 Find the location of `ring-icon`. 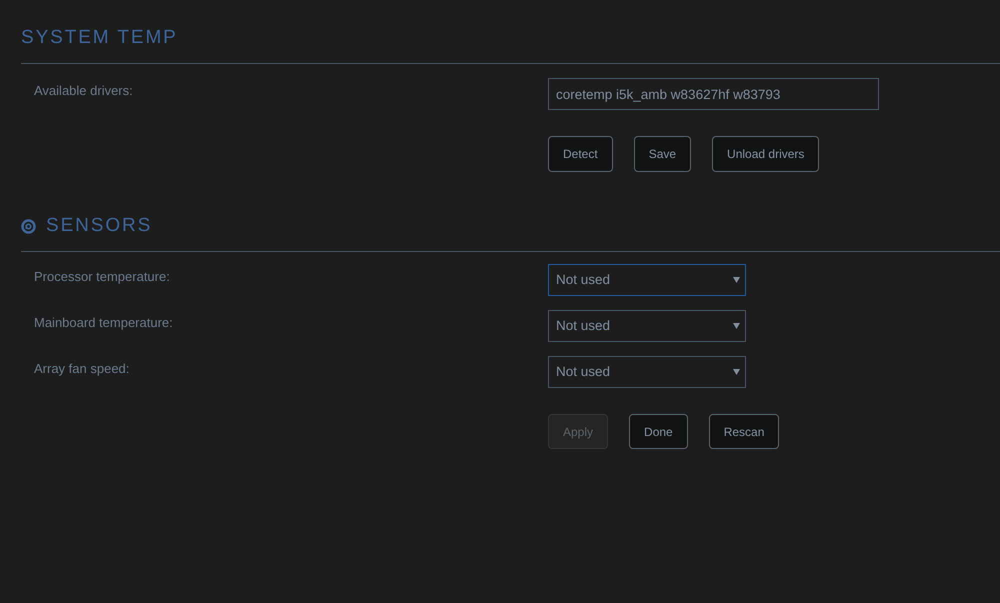

ring-icon is located at coordinates (28, 226).